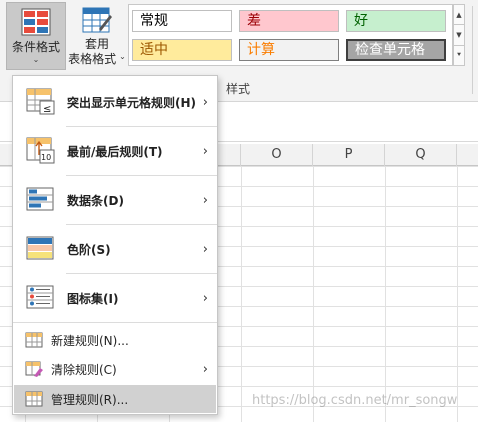  What do you see at coordinates (46, 157) in the screenshot?
I see `svg-text: 10` at bounding box center [46, 157].